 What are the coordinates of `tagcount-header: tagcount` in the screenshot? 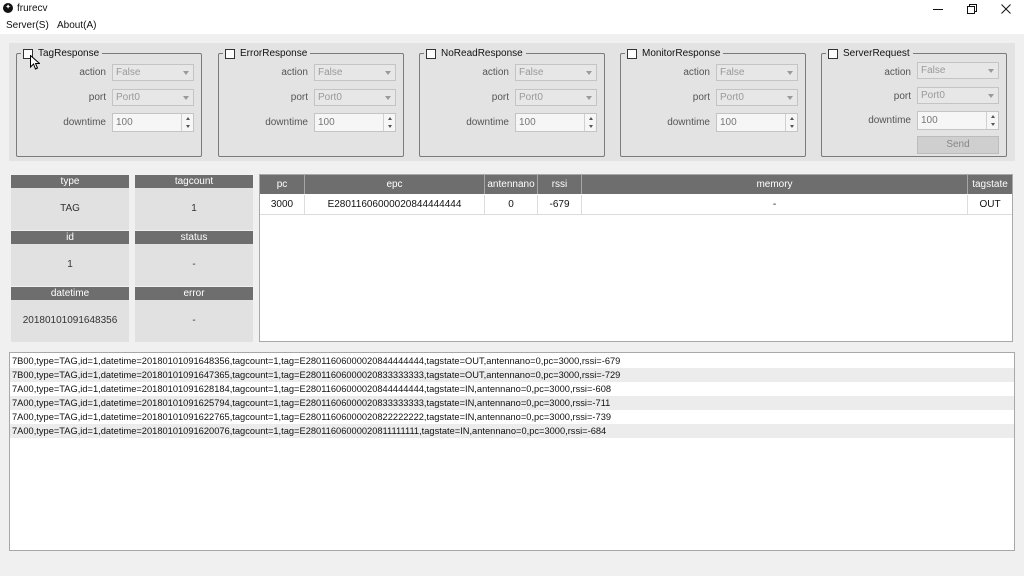 It's located at (194, 181).